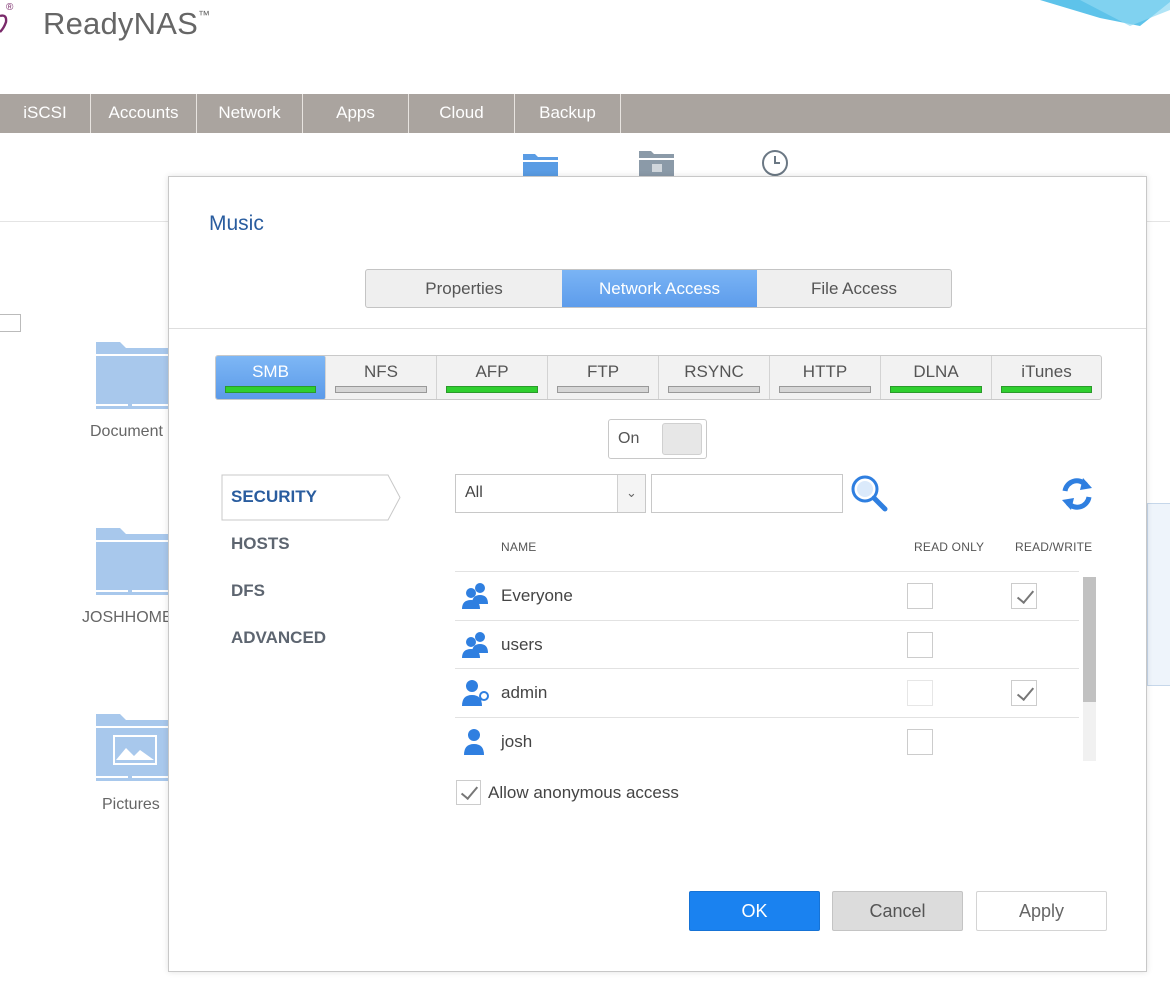 The width and height of the screenshot is (1170, 995). What do you see at coordinates (1158, 594) in the screenshot?
I see `bg-side-panel` at bounding box center [1158, 594].